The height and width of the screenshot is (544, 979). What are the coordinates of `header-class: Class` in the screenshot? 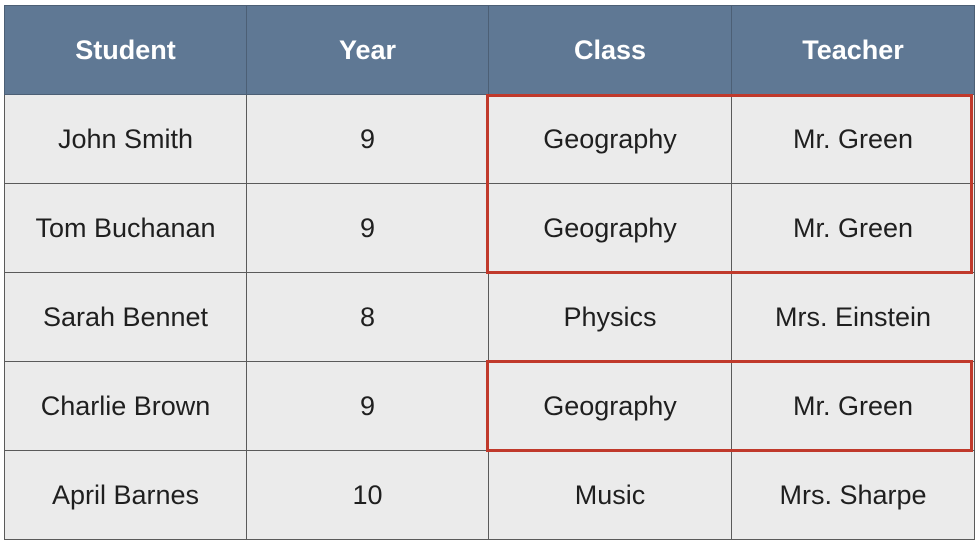 It's located at (610, 50).